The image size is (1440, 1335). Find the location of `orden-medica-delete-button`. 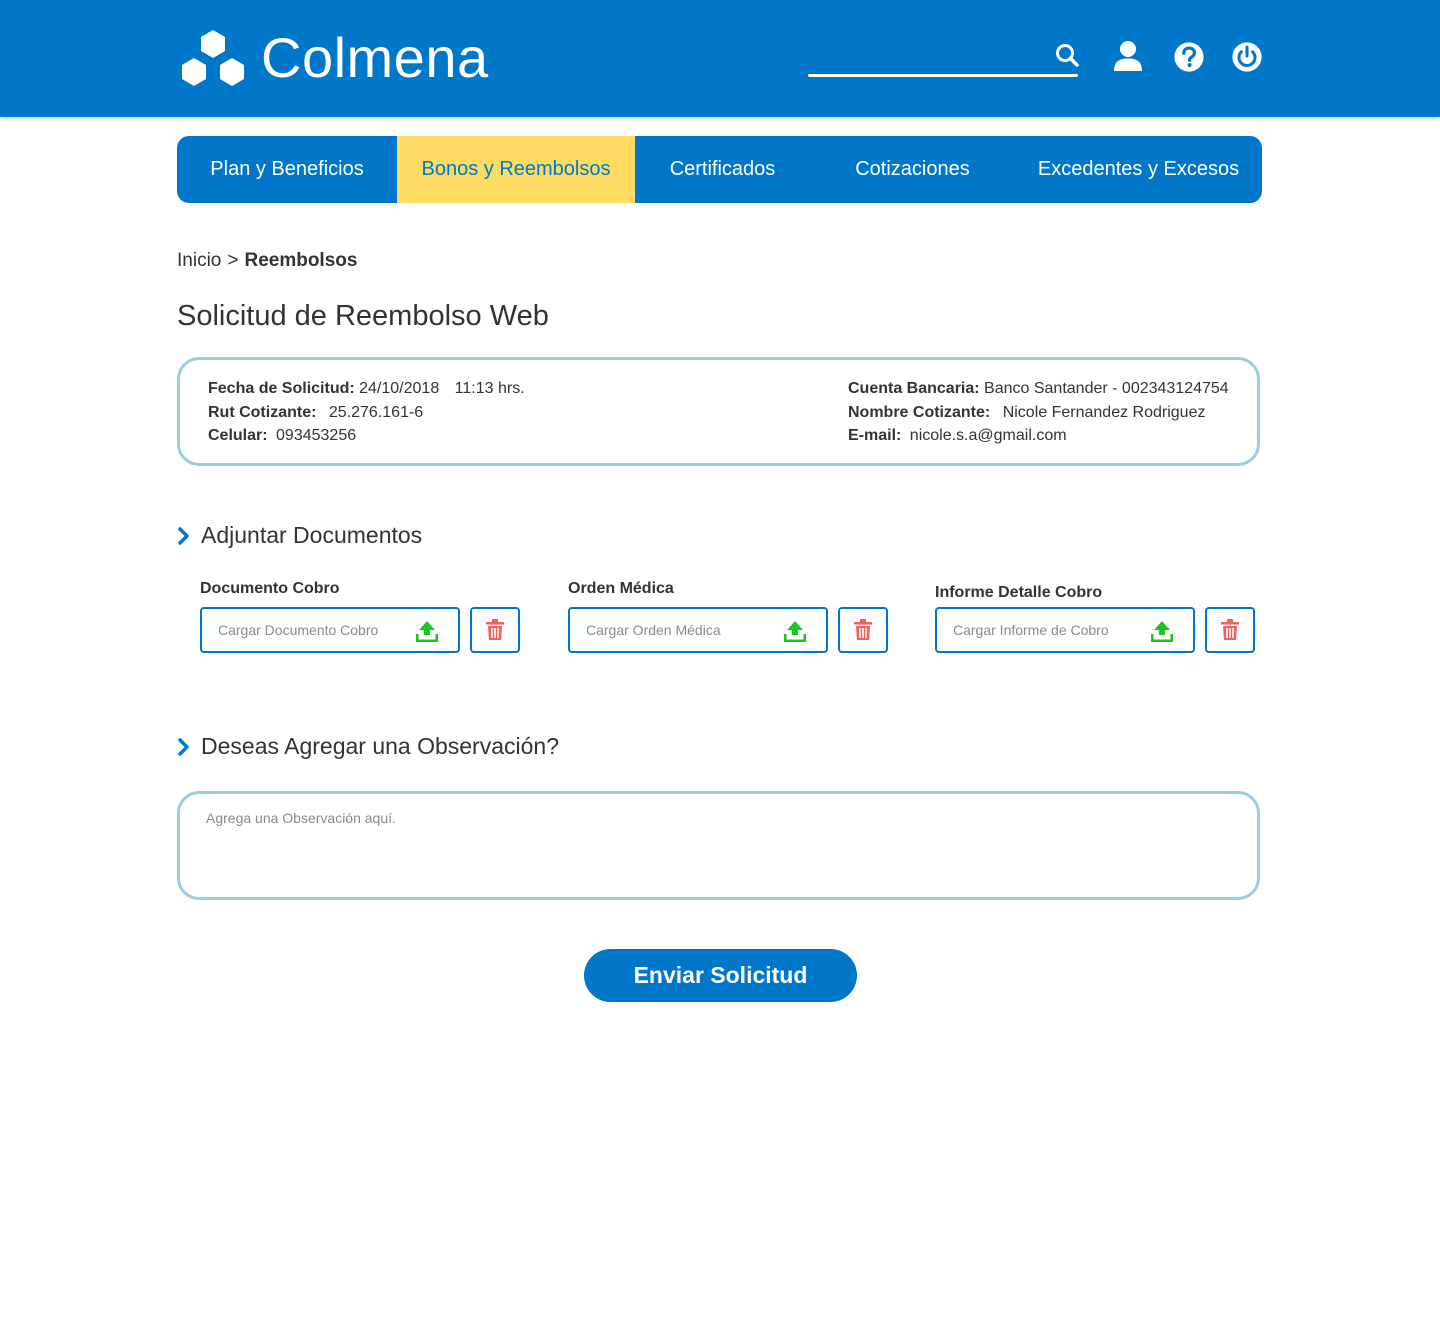

orden-medica-delete-button is located at coordinates (863, 630).